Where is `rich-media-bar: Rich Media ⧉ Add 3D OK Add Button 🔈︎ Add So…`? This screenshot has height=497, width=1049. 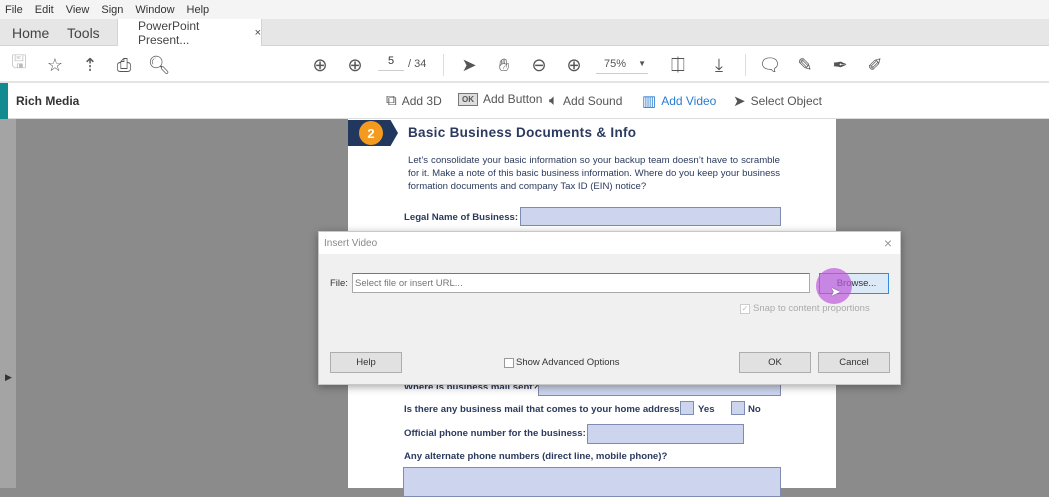 rich-media-bar: Rich Media ⧉ Add 3D OK Add Button 🔈︎ Add So… is located at coordinates (524, 101).